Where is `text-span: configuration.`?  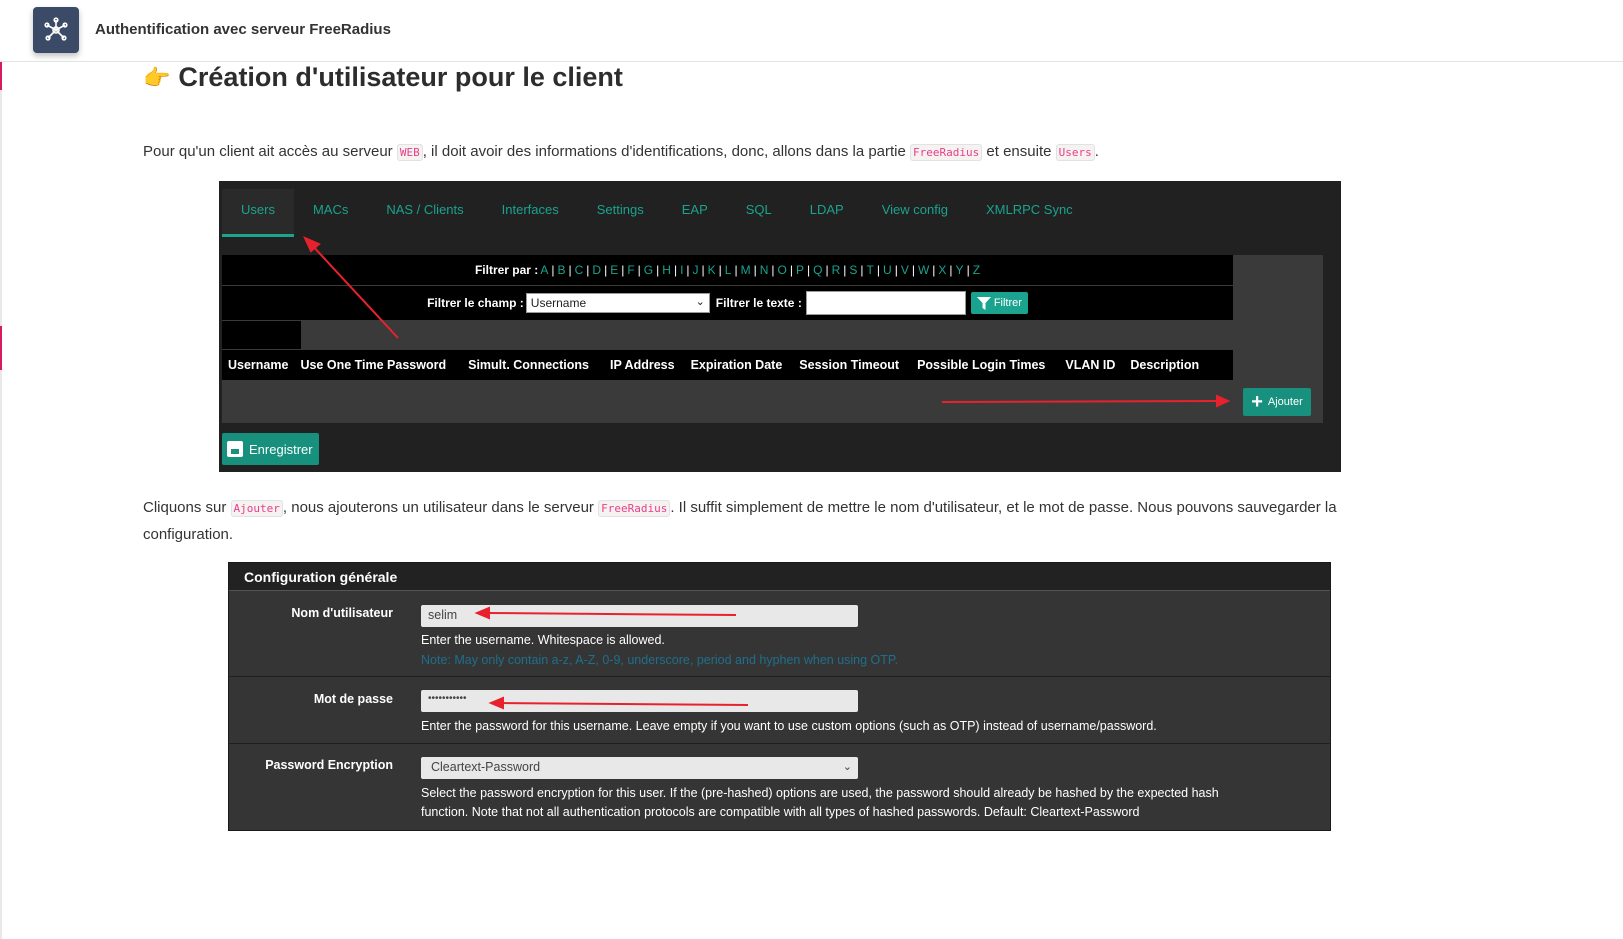 text-span: configuration. is located at coordinates (188, 534).